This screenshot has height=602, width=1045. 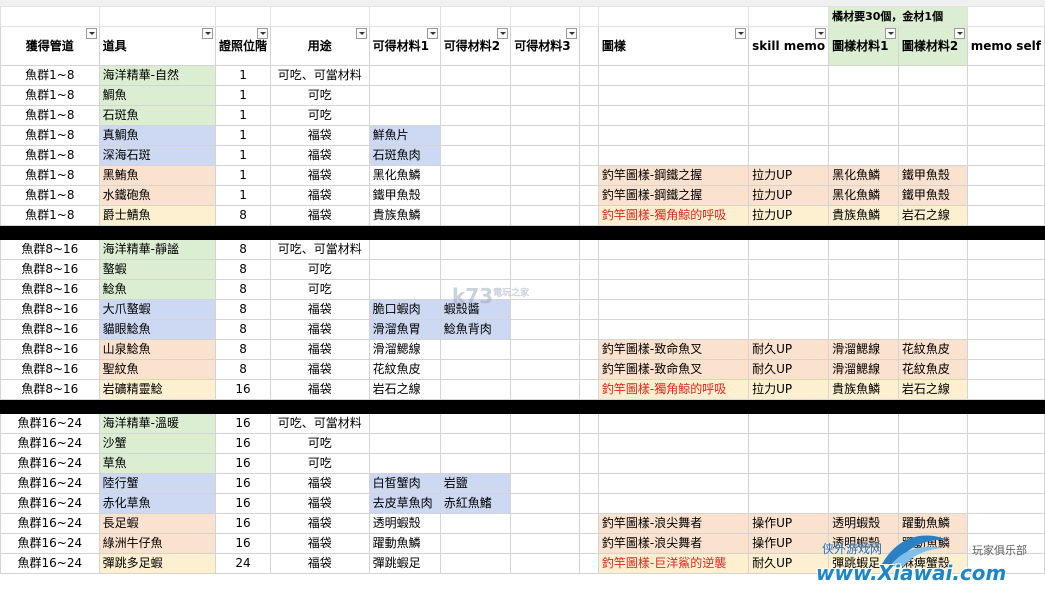 What do you see at coordinates (157, 543) in the screenshot?
I see `cell-item: 綠洲牛仔魚` at bounding box center [157, 543].